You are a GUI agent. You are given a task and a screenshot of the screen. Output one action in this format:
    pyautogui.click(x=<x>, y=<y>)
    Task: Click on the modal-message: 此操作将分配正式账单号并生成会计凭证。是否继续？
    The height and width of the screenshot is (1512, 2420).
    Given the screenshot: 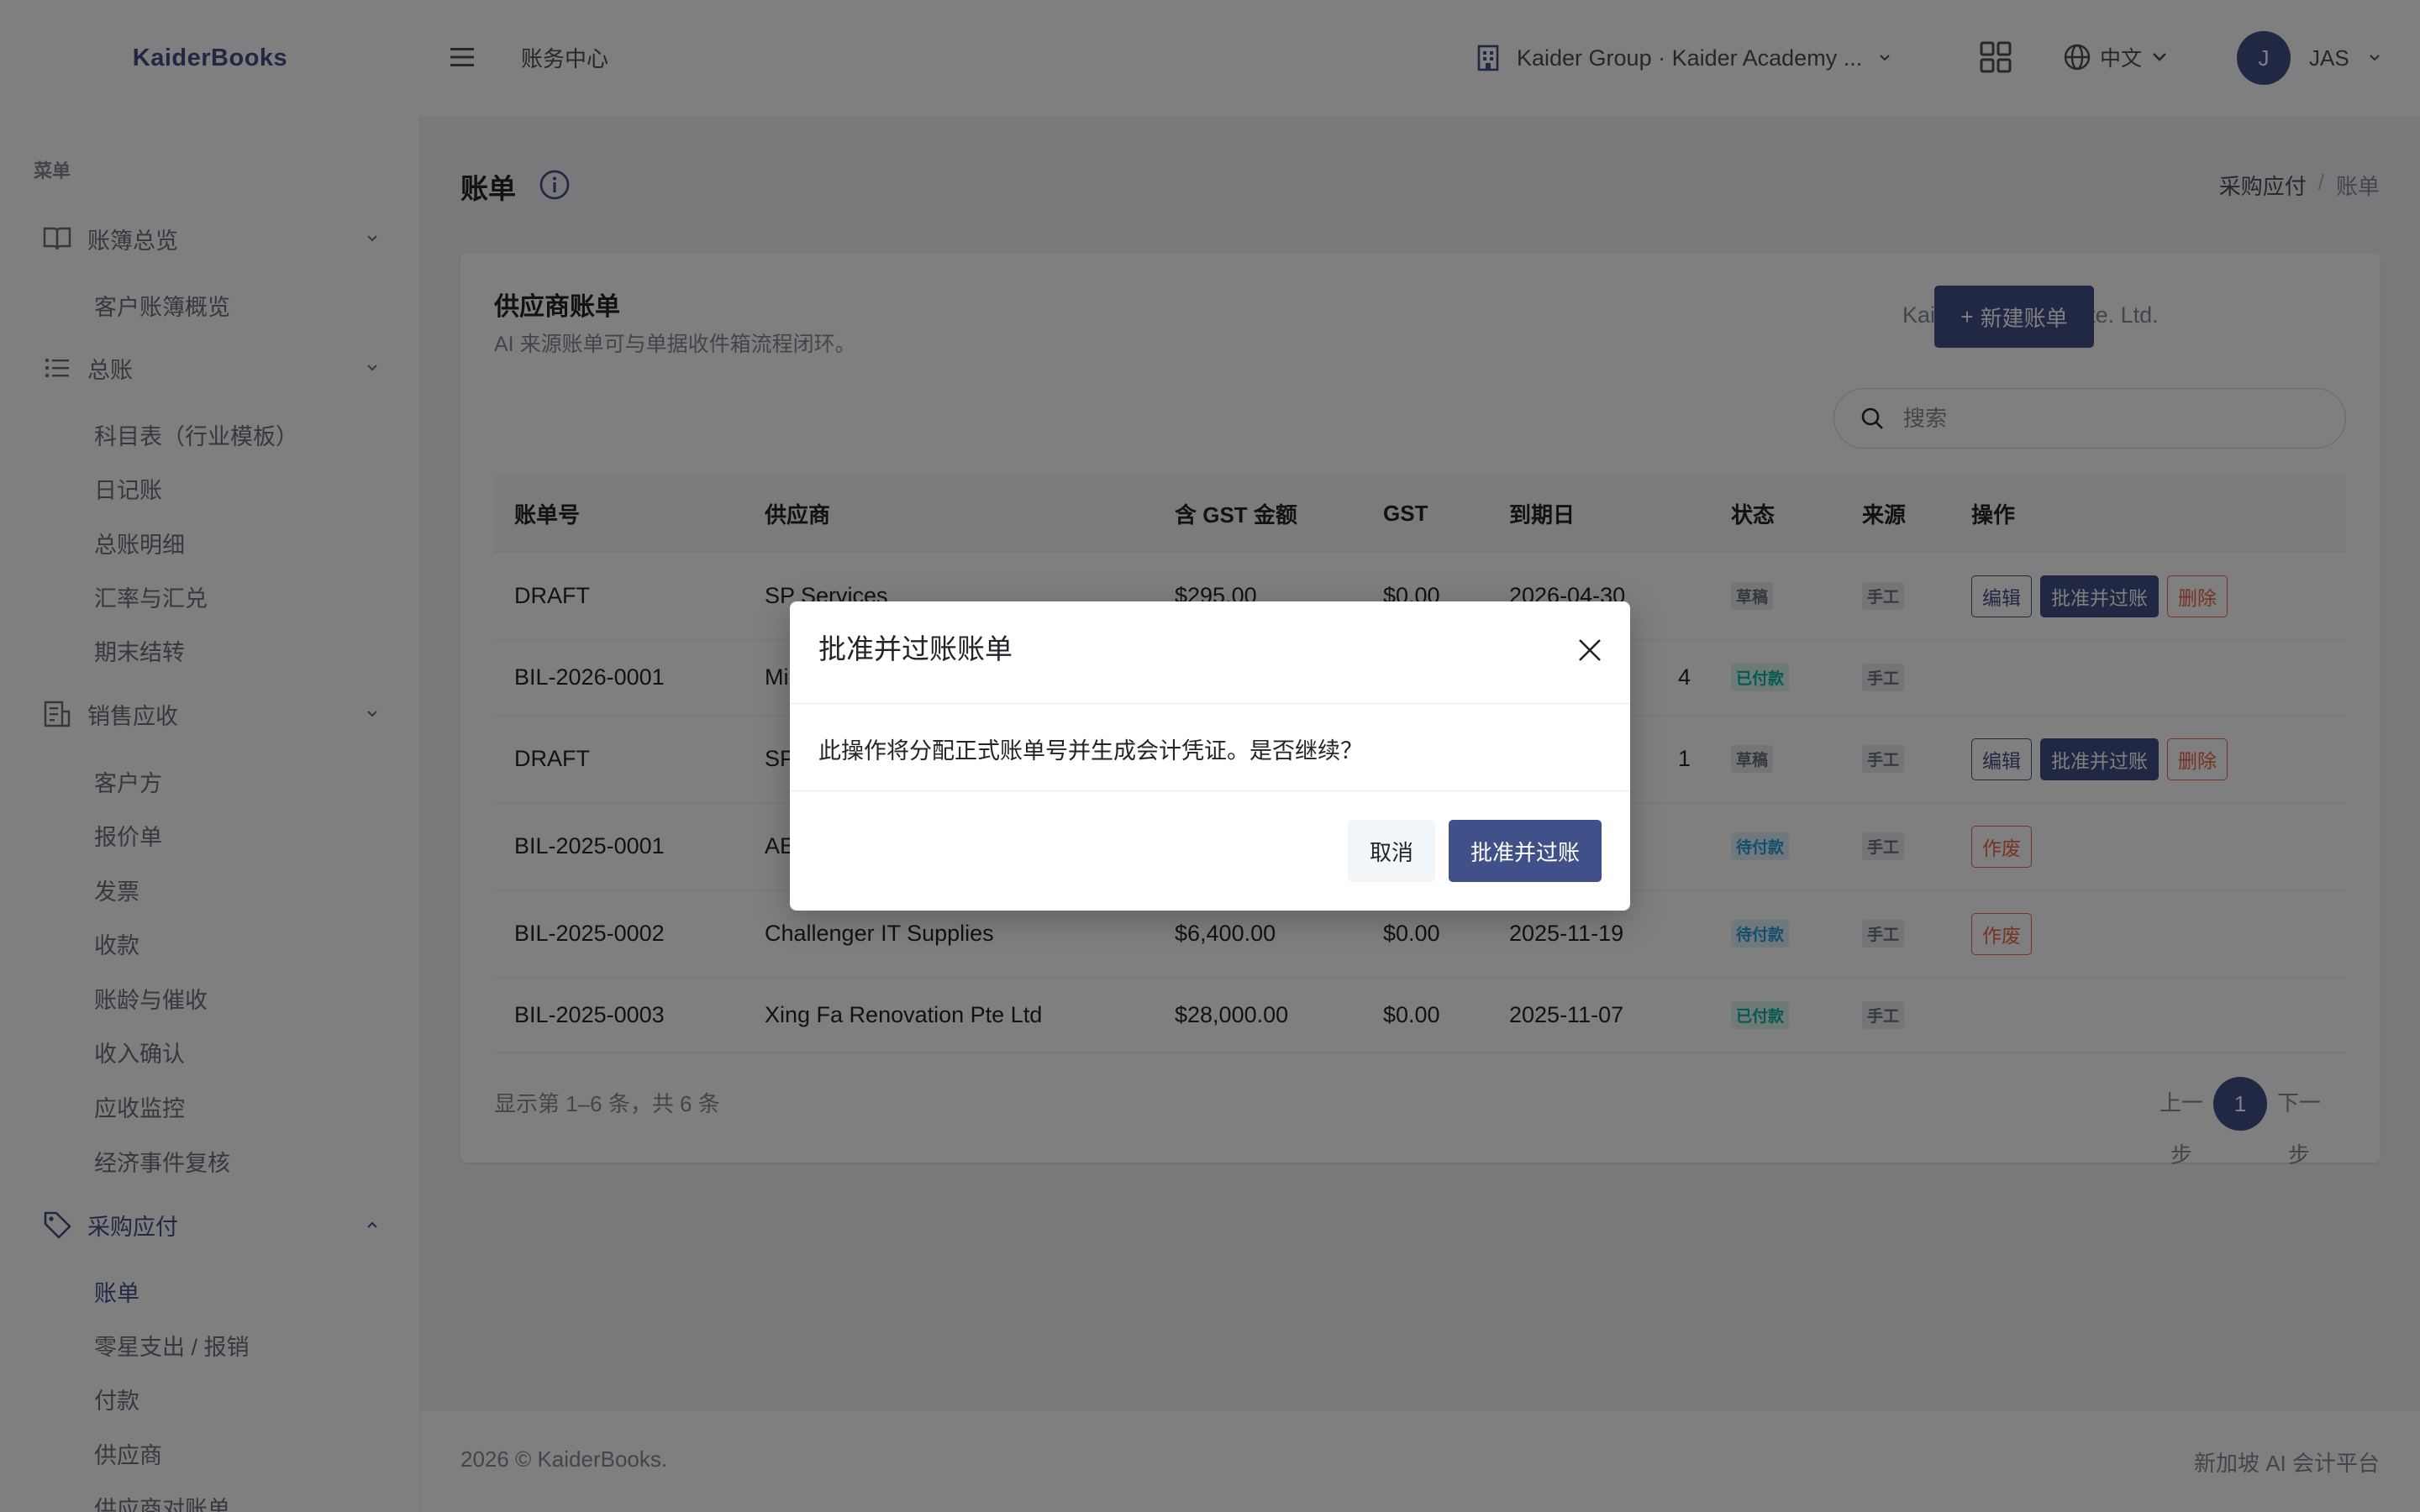 What is the action you would take?
    pyautogui.click(x=1090, y=751)
    